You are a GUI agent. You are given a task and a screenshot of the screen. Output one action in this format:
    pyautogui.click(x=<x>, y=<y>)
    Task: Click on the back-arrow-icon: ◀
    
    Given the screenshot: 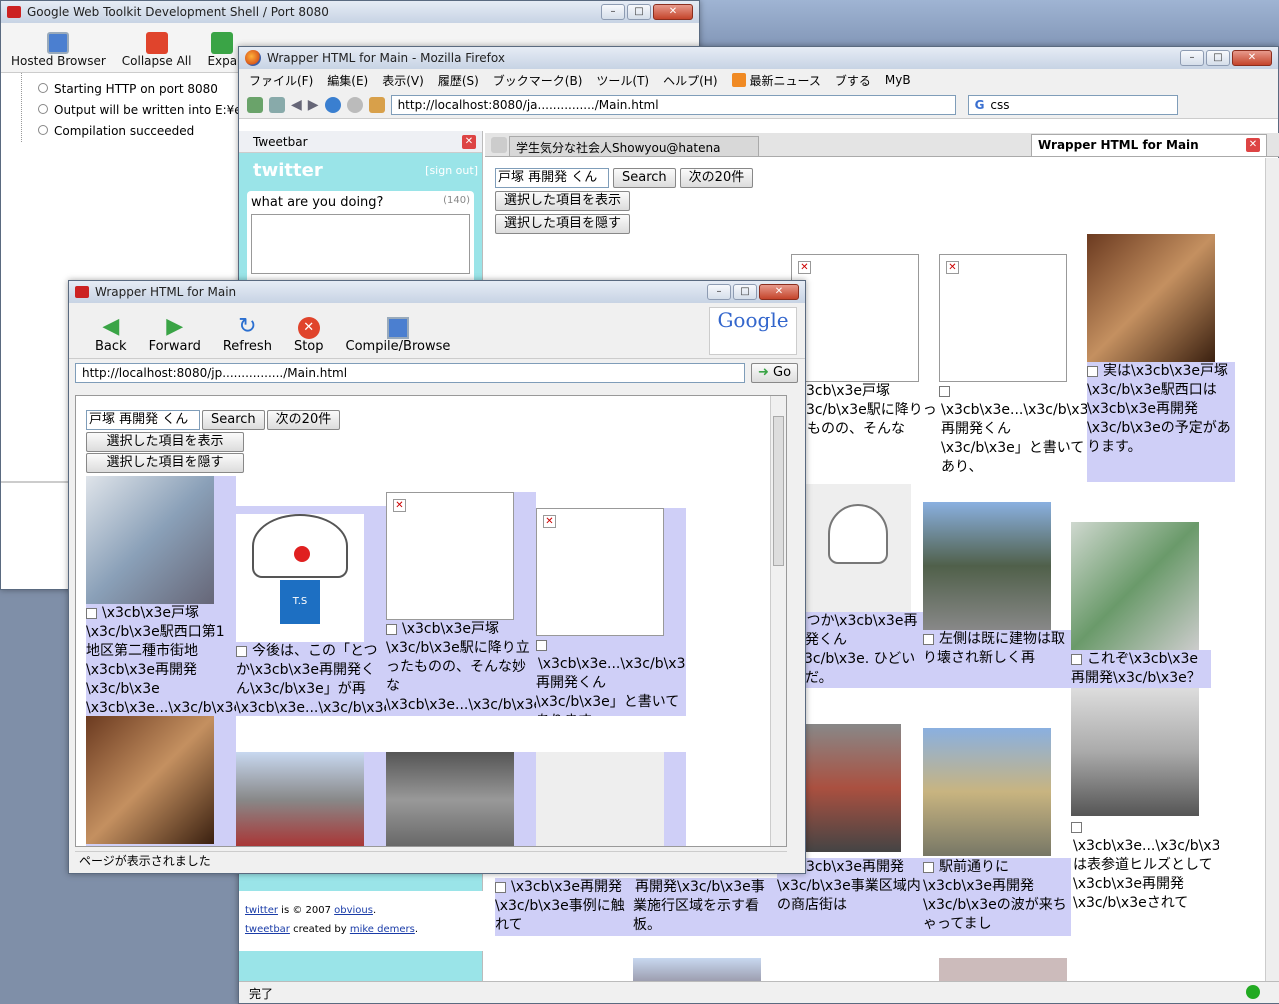 What is the action you would take?
    pyautogui.click(x=296, y=105)
    